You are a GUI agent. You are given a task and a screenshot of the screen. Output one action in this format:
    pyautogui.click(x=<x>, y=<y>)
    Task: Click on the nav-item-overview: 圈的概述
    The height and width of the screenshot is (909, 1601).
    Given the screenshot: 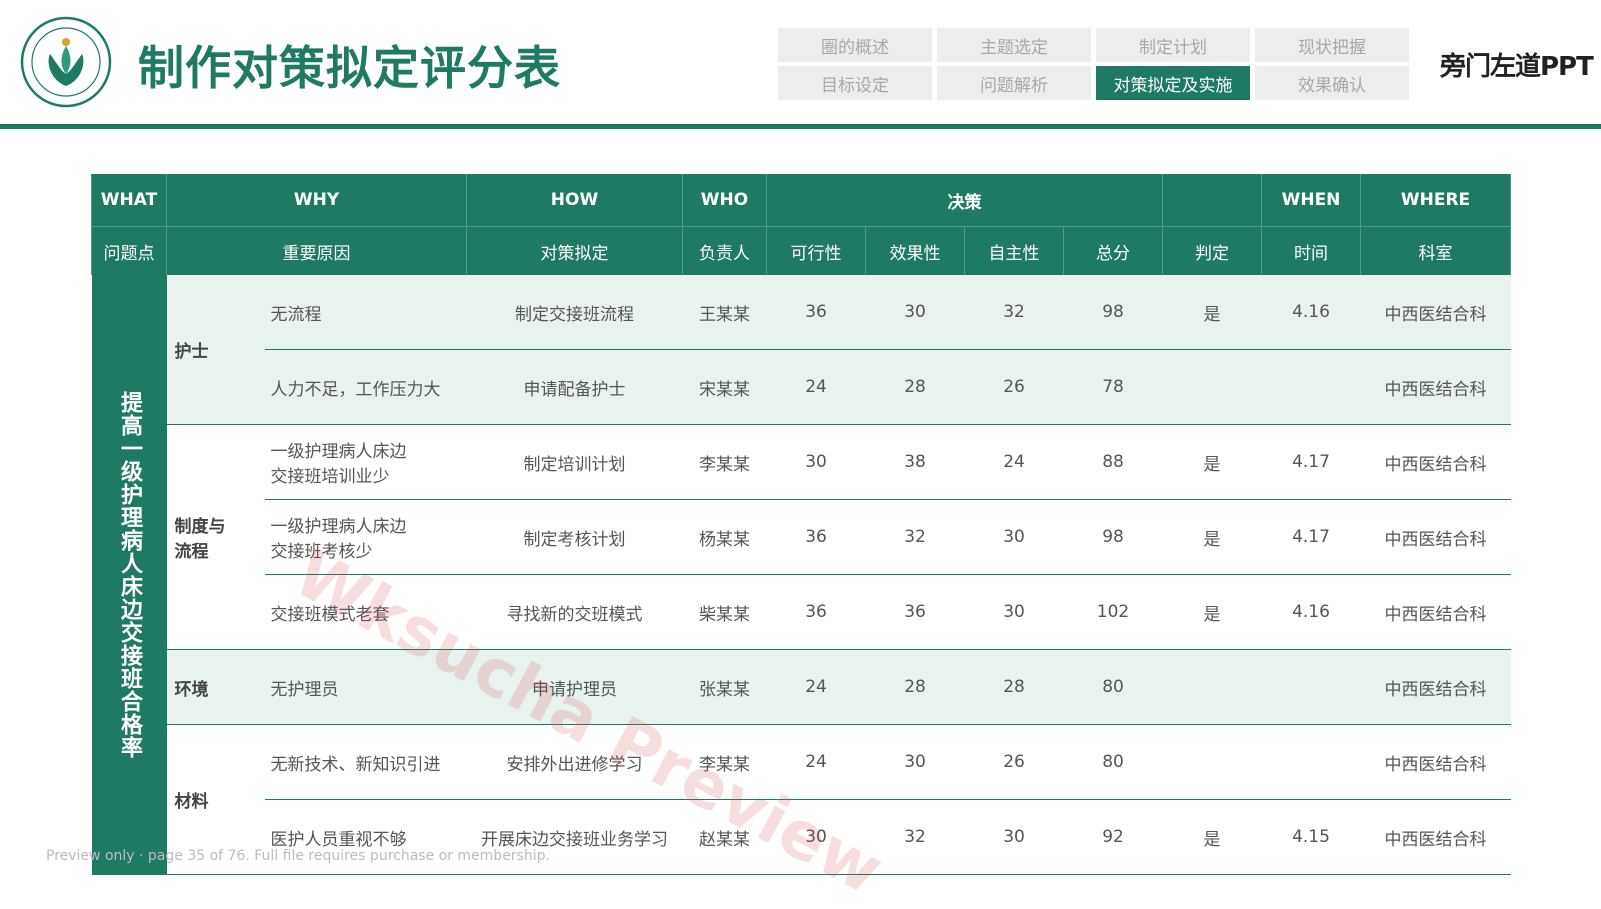 What is the action you would take?
    pyautogui.click(x=855, y=45)
    